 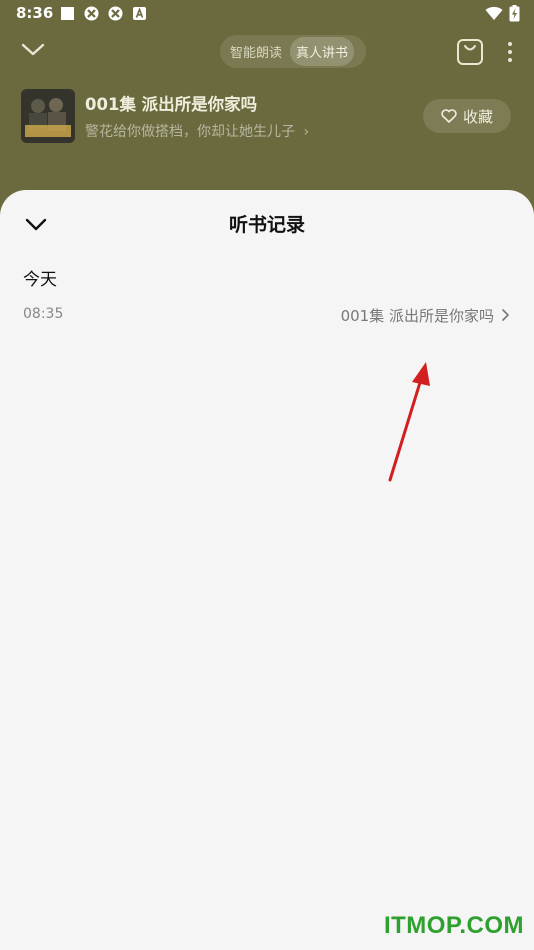 What do you see at coordinates (139, 13) in the screenshot?
I see `a-notification-icon` at bounding box center [139, 13].